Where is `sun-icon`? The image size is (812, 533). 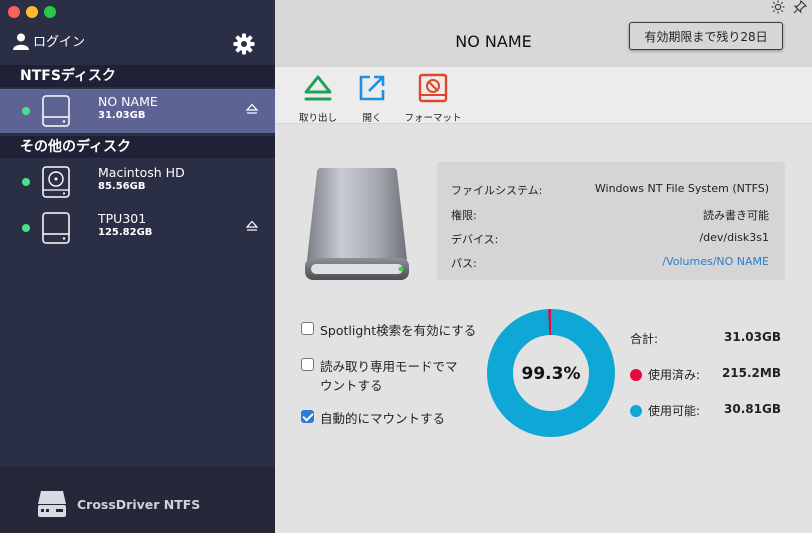 sun-icon is located at coordinates (778, 7).